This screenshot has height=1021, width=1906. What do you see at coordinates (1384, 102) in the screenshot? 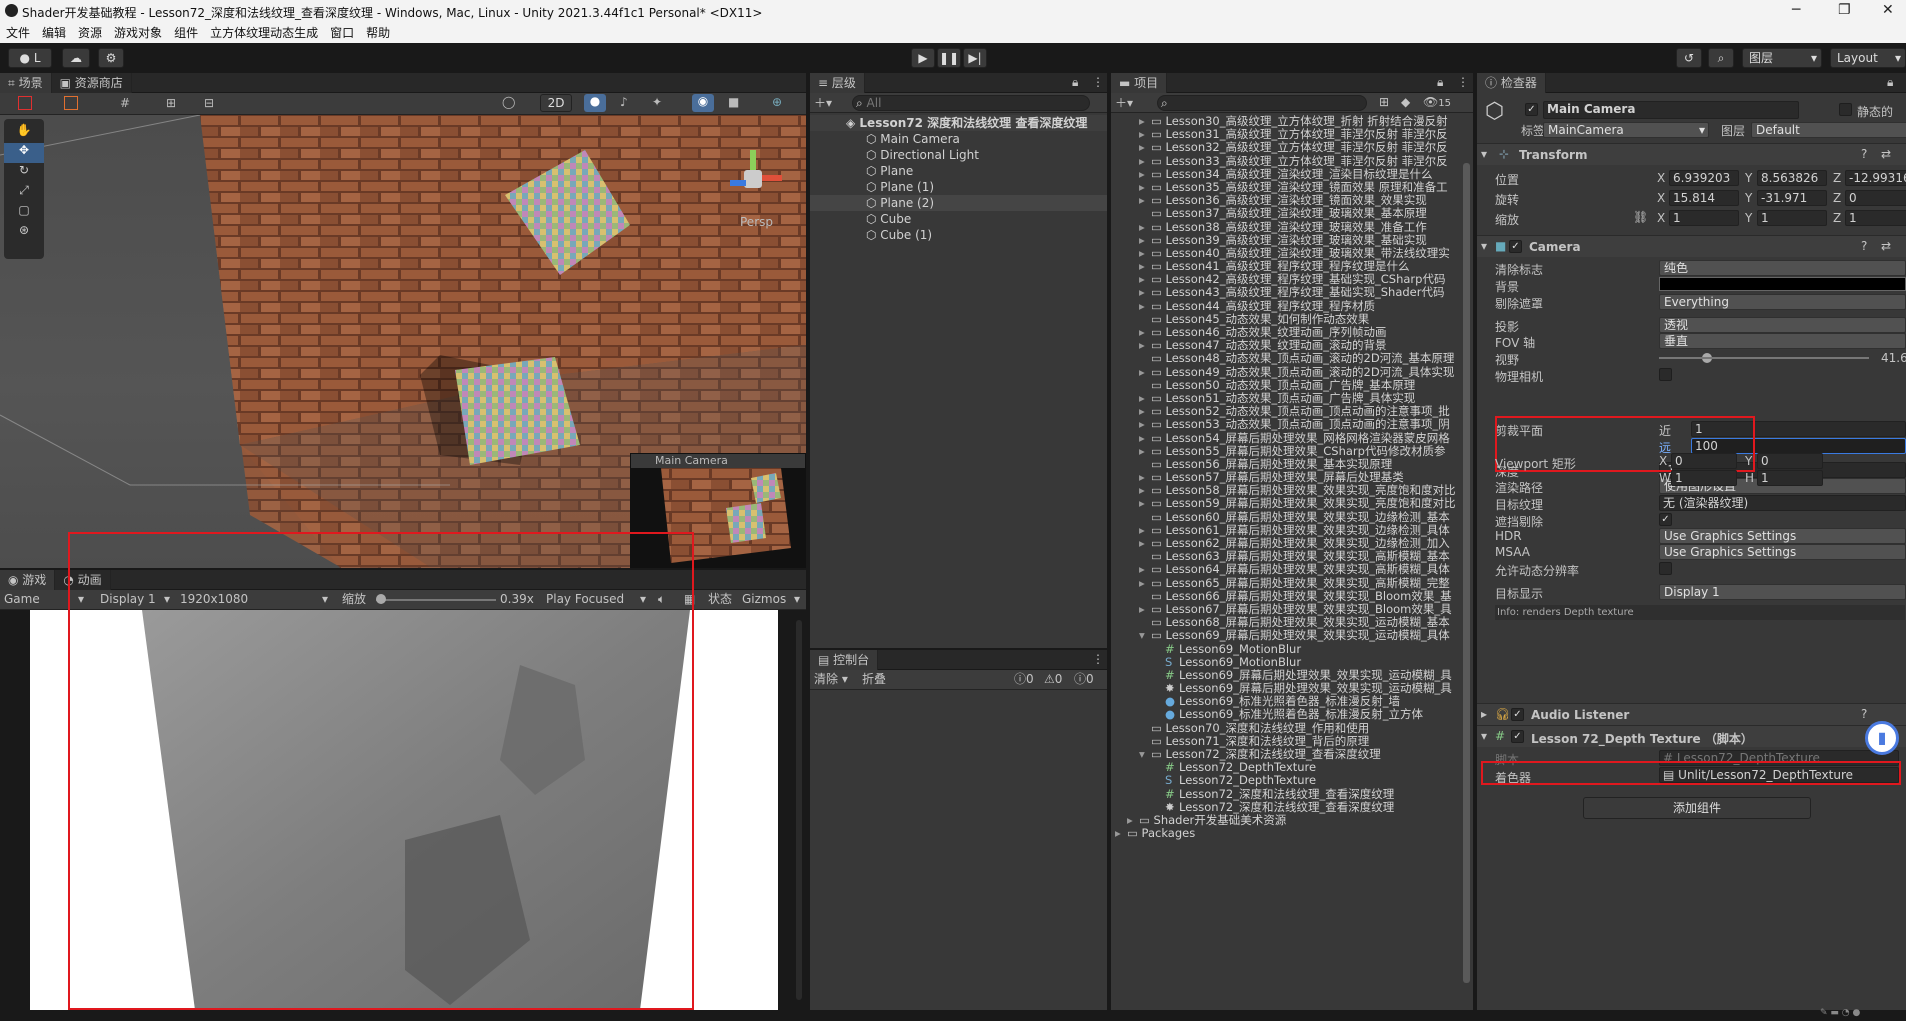
I see `filter-type-icon: ⊞` at bounding box center [1384, 102].